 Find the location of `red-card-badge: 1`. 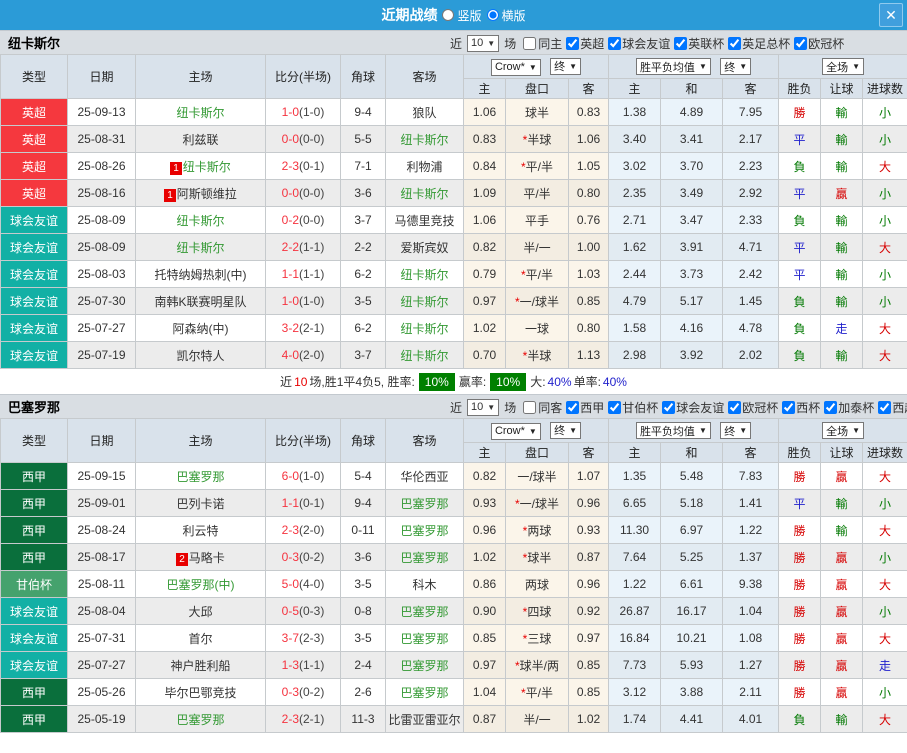

red-card-badge: 1 is located at coordinates (170, 195).